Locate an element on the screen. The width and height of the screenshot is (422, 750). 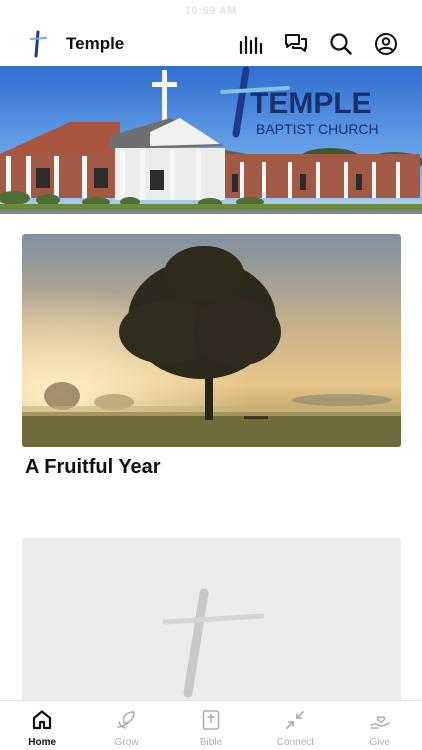
tab-home: Home is located at coordinates (42, 725).